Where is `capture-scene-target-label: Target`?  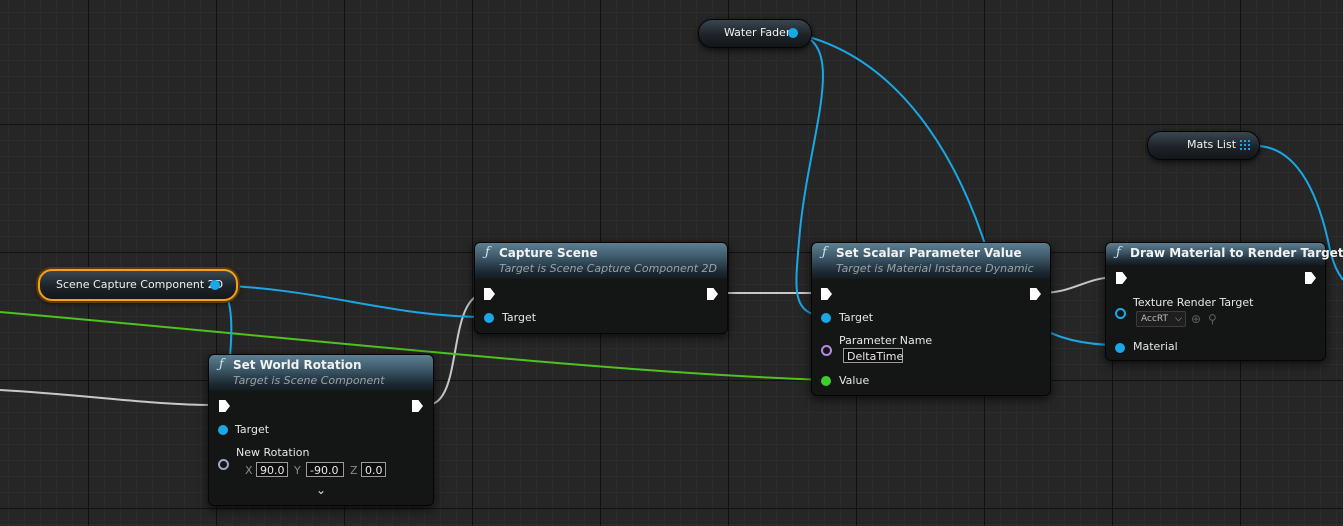 capture-scene-target-label: Target is located at coordinates (519, 317).